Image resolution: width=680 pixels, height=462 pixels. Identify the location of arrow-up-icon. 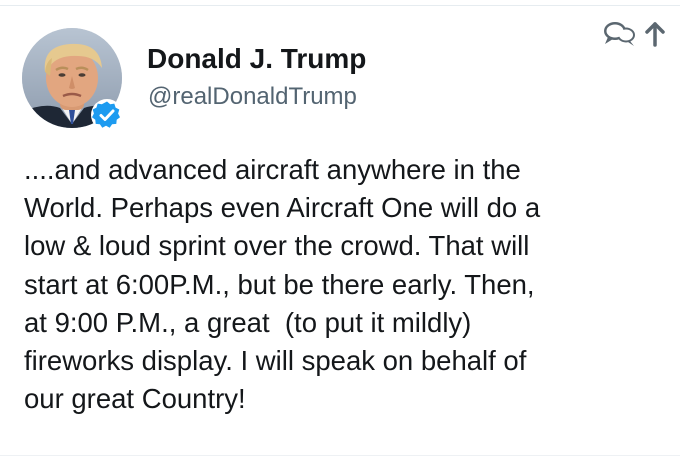
(655, 36).